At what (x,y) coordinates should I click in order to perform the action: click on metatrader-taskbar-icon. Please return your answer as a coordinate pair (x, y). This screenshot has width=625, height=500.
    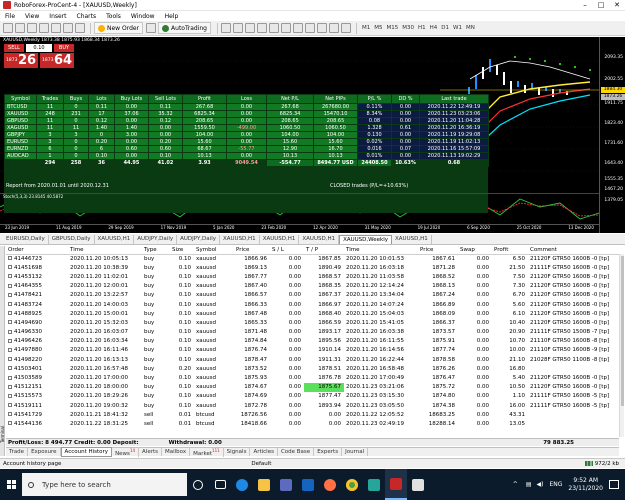
    Looking at the image, I should click on (396, 484).